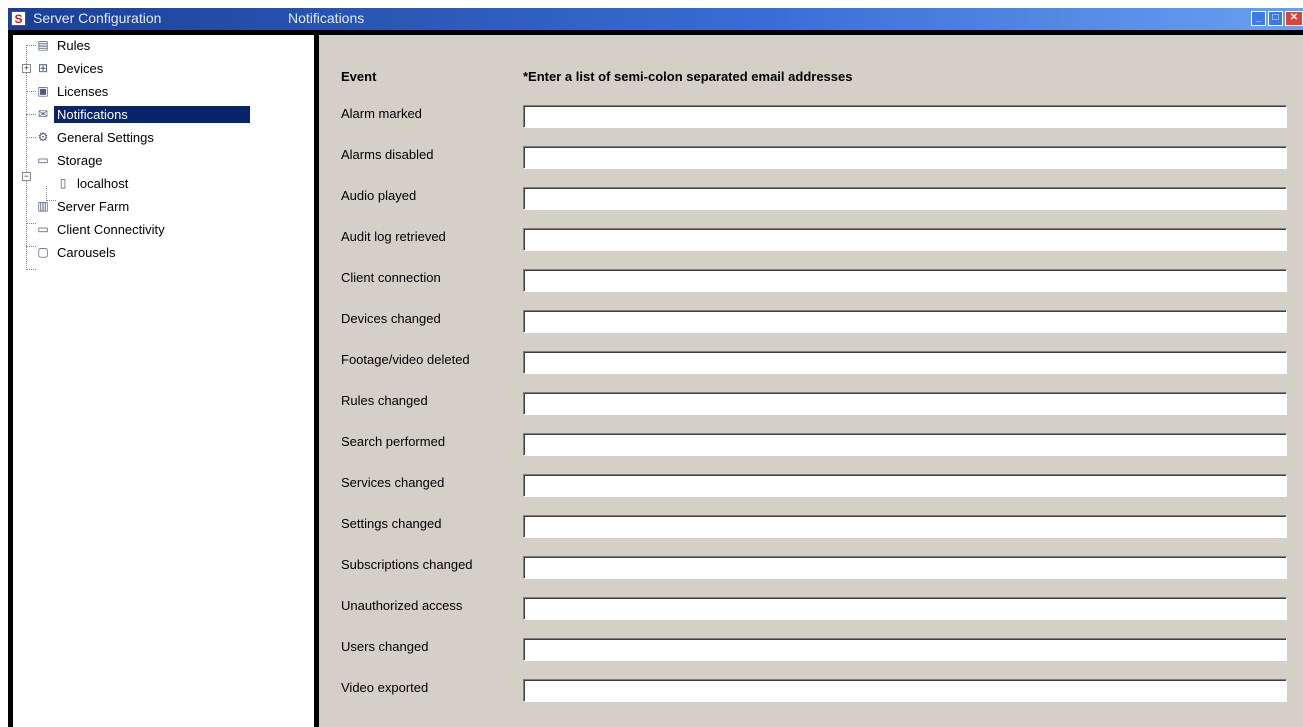  What do you see at coordinates (63, 183) in the screenshot?
I see `server-icon: ▯` at bounding box center [63, 183].